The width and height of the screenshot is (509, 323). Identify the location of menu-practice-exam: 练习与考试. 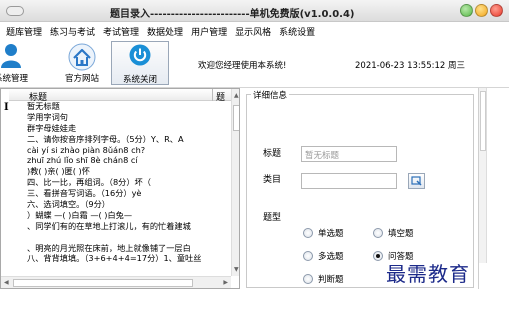
(72, 30).